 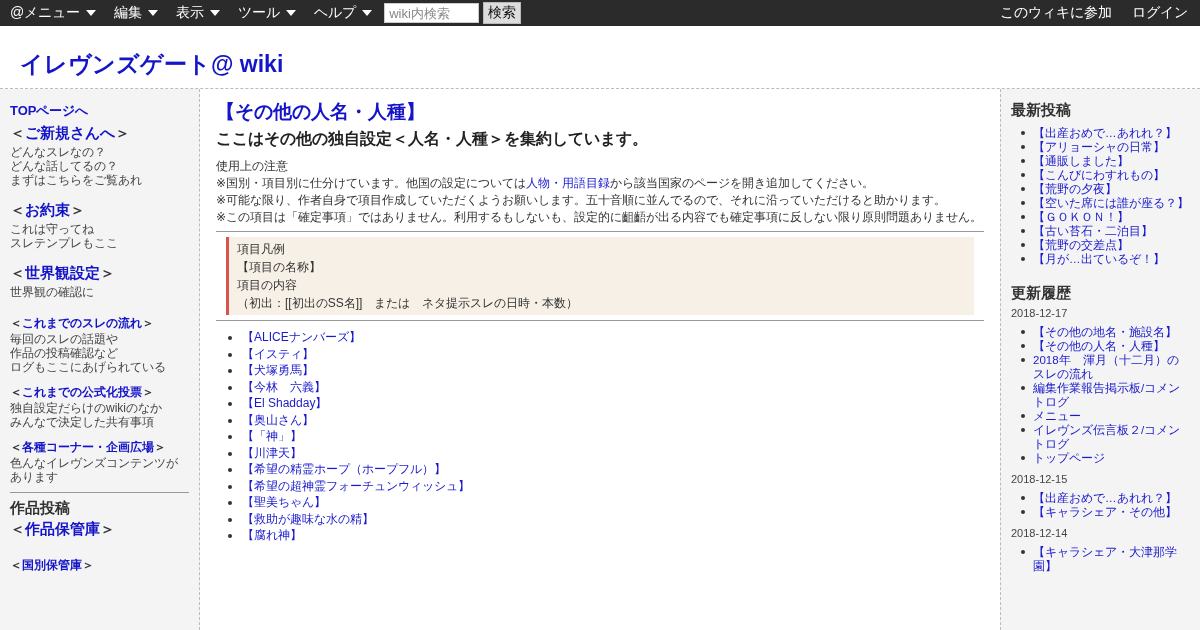 I want to click on list-link: 【ＧＯＫＯＮ！】, so click(x=1081, y=217).